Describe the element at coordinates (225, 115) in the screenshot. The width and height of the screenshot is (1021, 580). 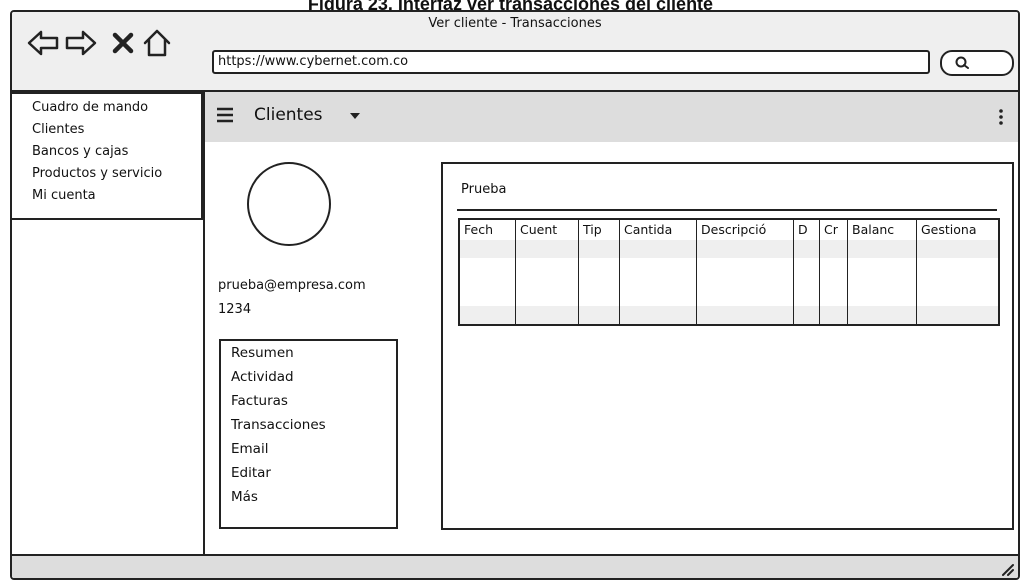
I see `hamburger-menu-icon` at that location.